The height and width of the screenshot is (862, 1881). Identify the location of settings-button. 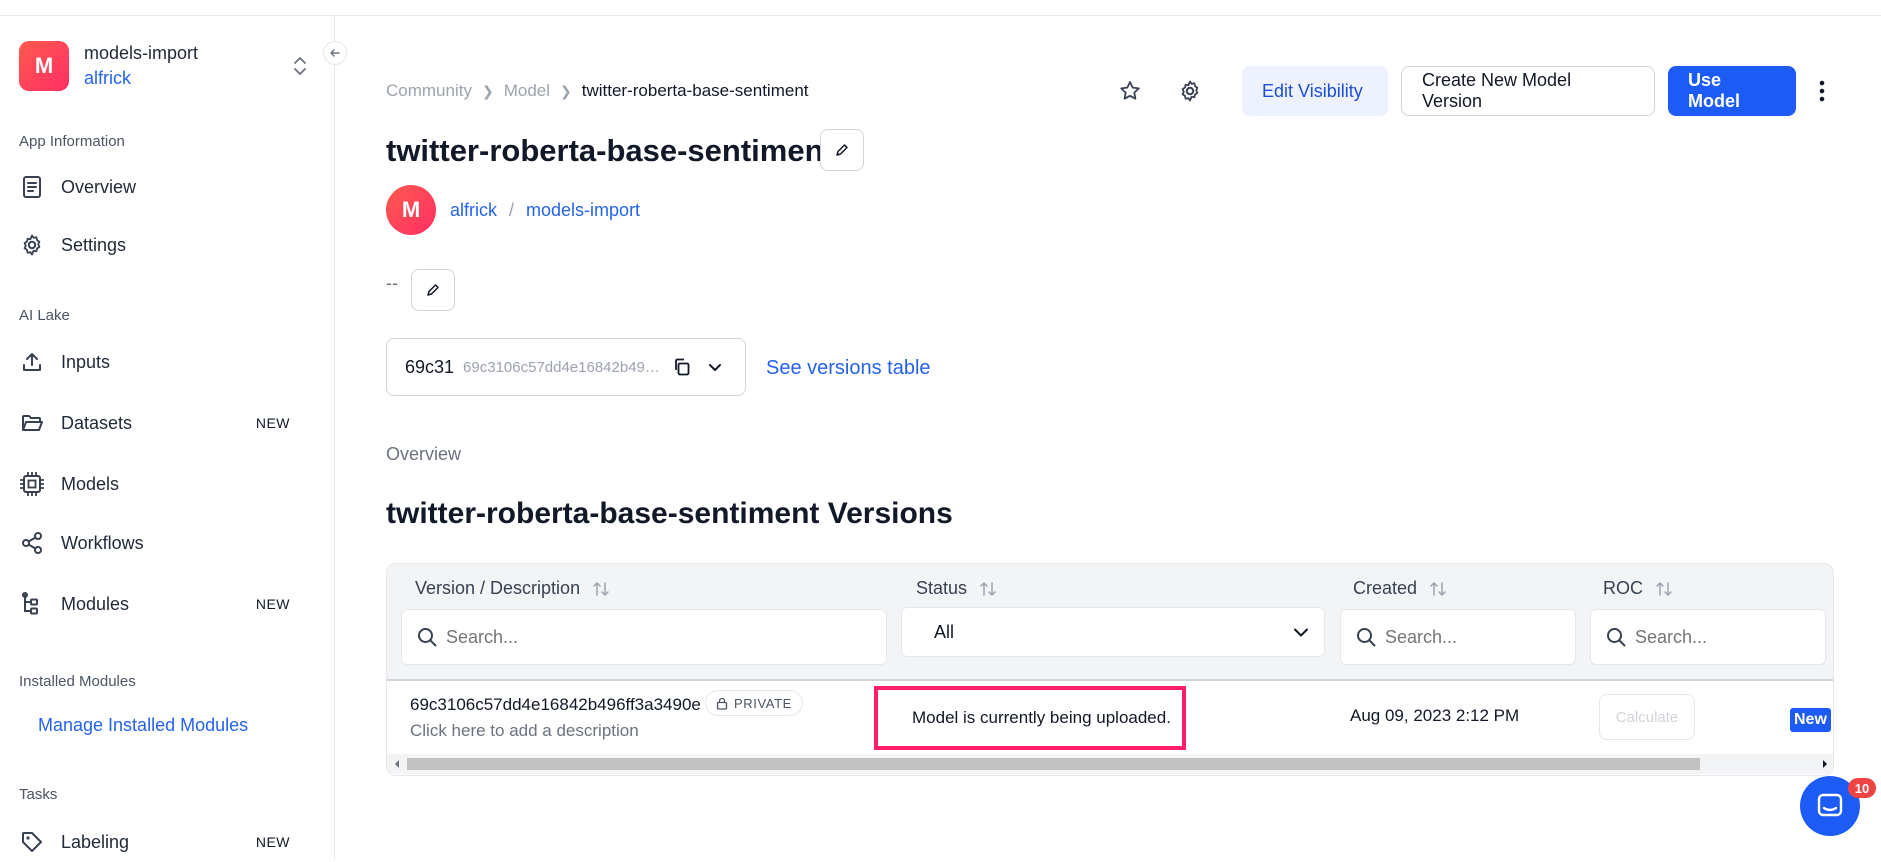
(1190, 91).